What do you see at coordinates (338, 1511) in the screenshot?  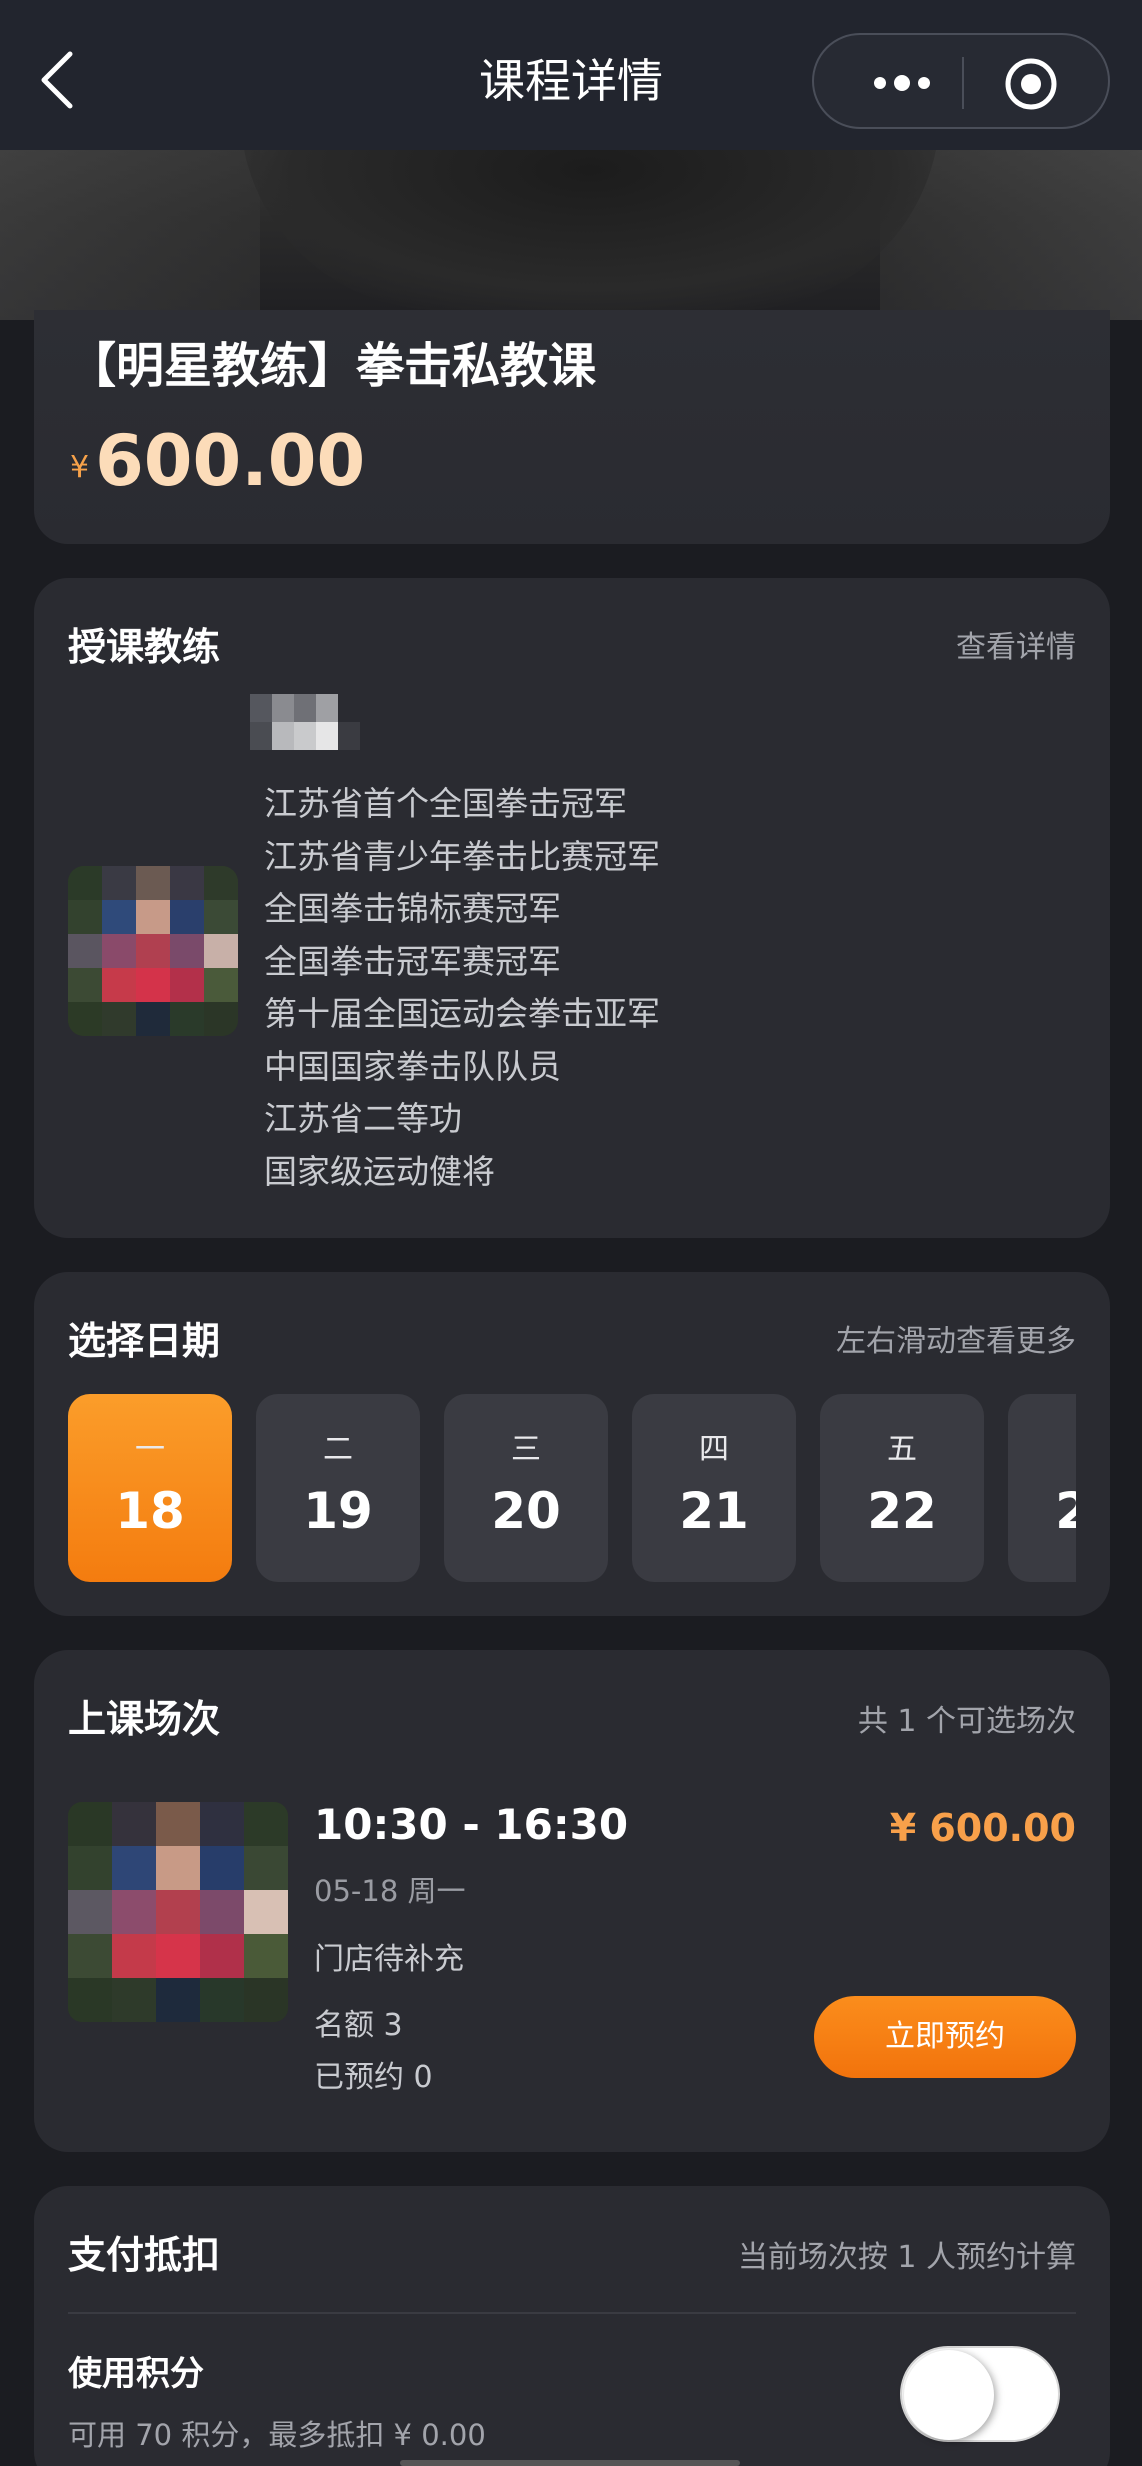 I see `day-number: 19` at bounding box center [338, 1511].